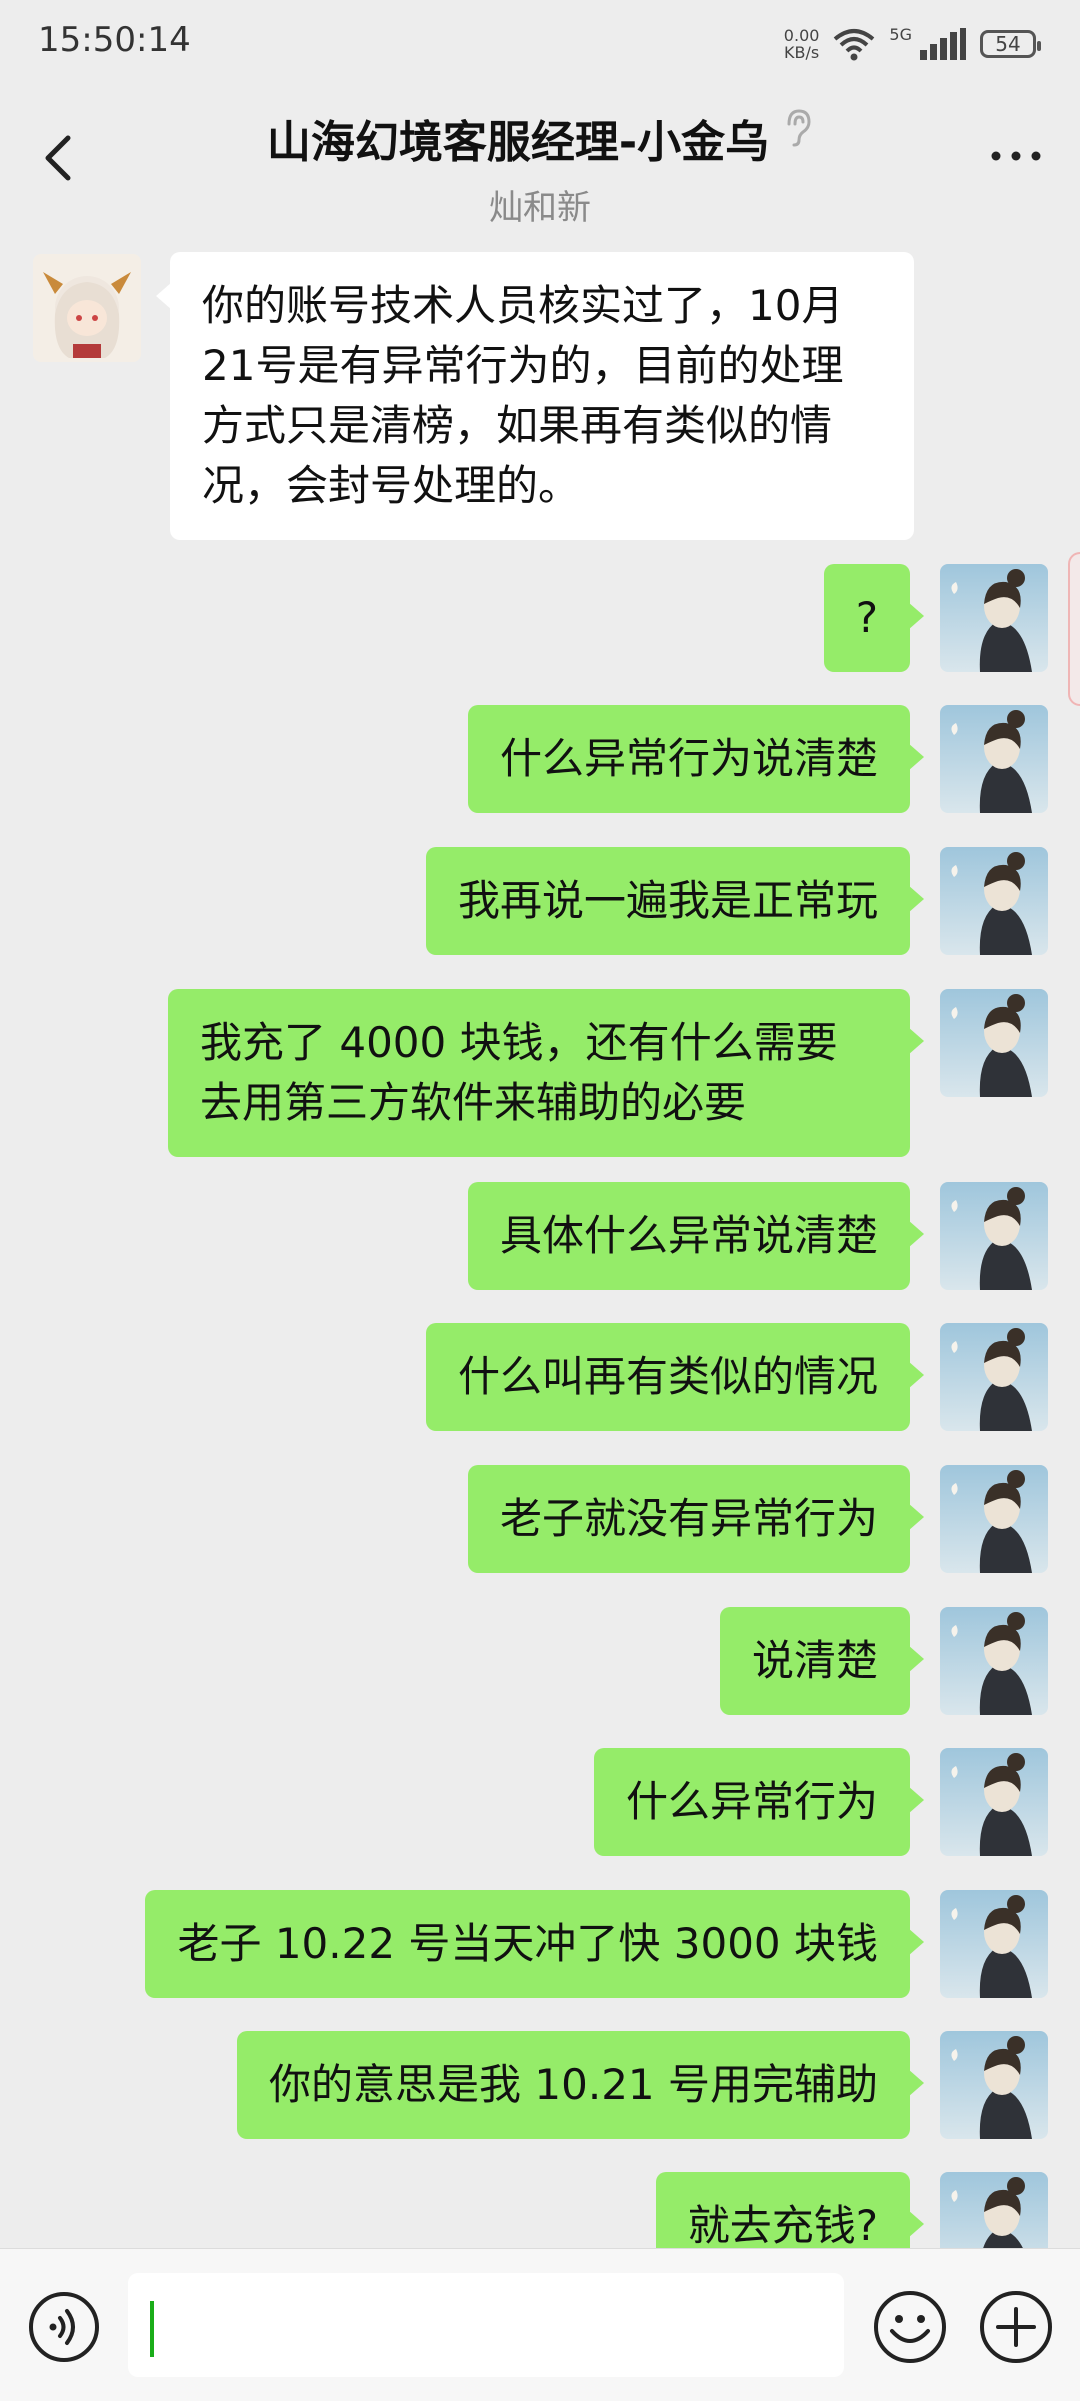 The image size is (1080, 2401). I want to click on chat-subtitle: 灿和新, so click(540, 208).